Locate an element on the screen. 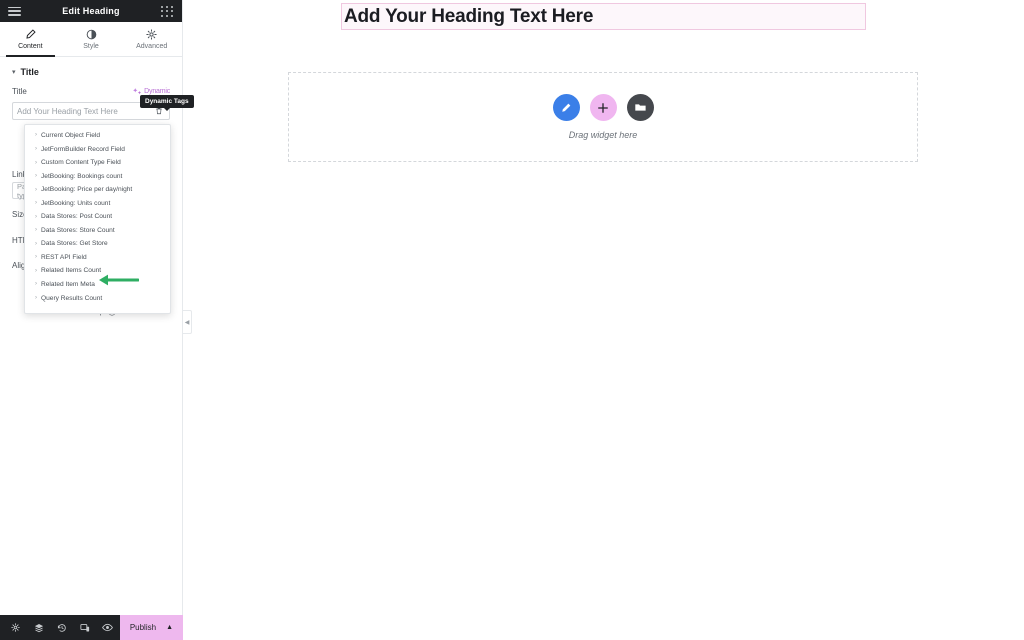  history-clock-icon is located at coordinates (61, 627).